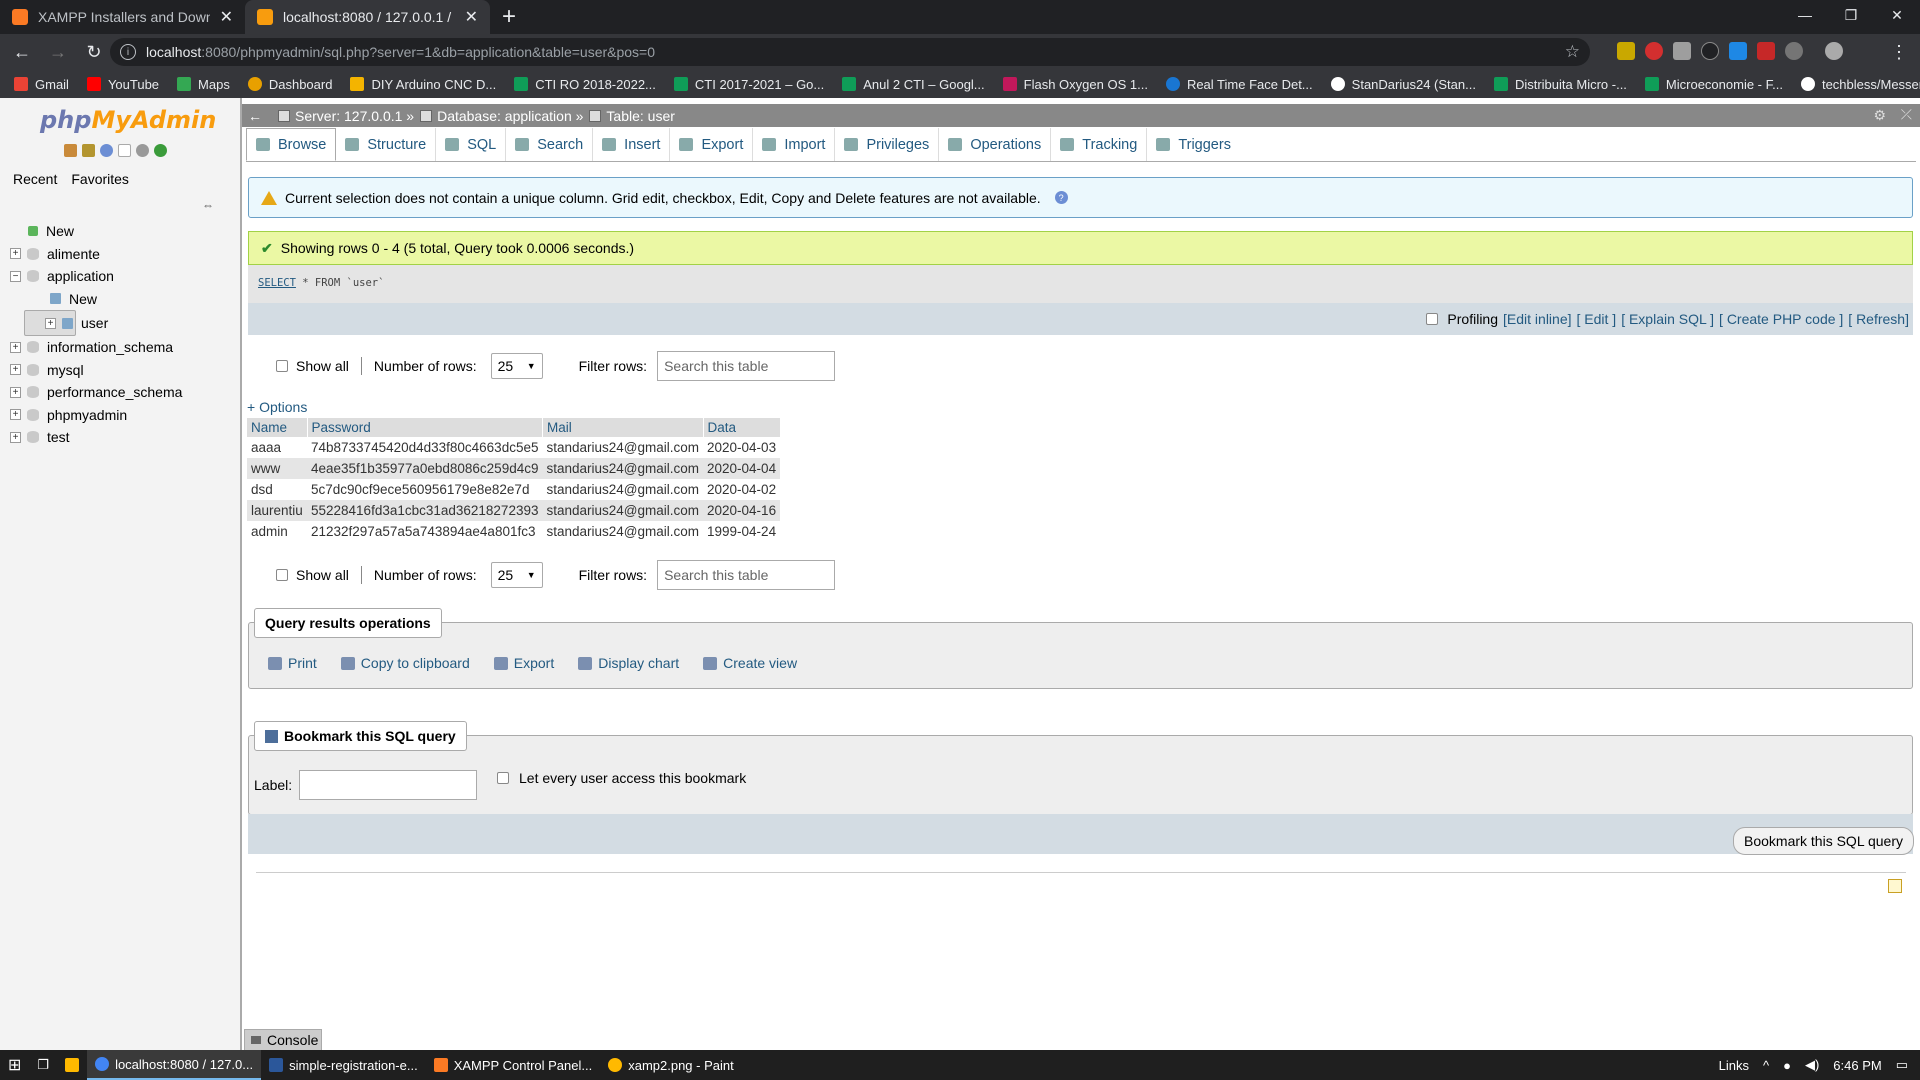  What do you see at coordinates (126, 254) in the screenshot?
I see `tree-node-alimente: + alimente` at bounding box center [126, 254].